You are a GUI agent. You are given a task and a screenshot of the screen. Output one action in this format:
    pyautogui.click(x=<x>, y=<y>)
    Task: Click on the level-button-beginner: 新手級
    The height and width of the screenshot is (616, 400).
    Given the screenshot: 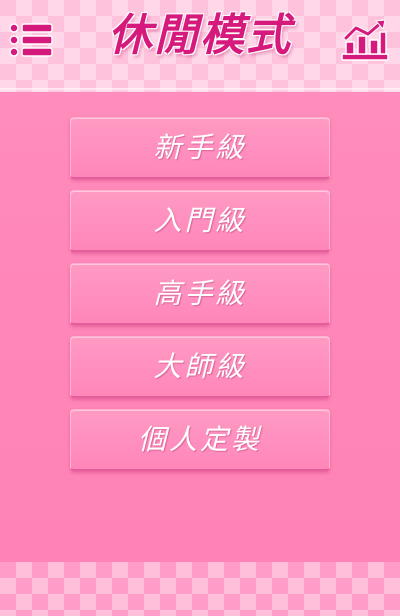 What is the action you would take?
    pyautogui.click(x=200, y=148)
    